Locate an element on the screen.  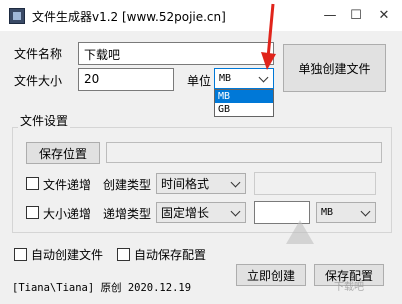
minimize-icon: — is located at coordinates (330, 15).